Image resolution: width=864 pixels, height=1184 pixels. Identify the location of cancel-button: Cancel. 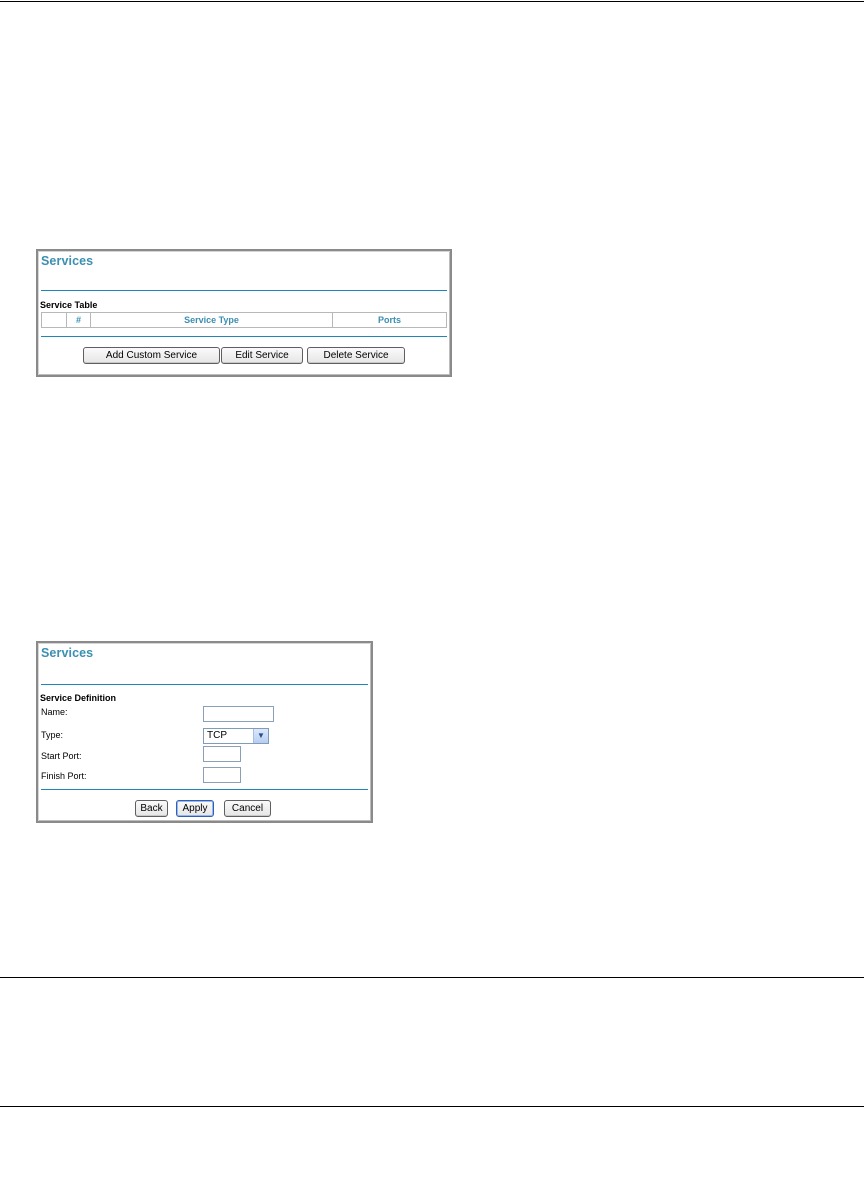
(247, 808).